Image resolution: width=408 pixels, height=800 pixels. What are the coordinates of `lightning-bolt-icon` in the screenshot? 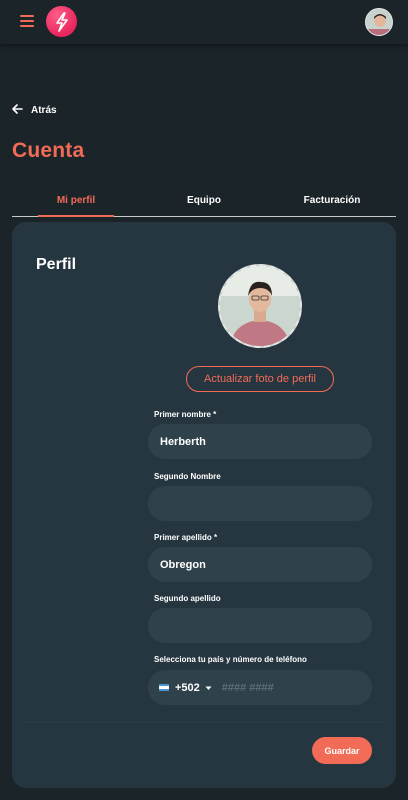 It's located at (61, 21).